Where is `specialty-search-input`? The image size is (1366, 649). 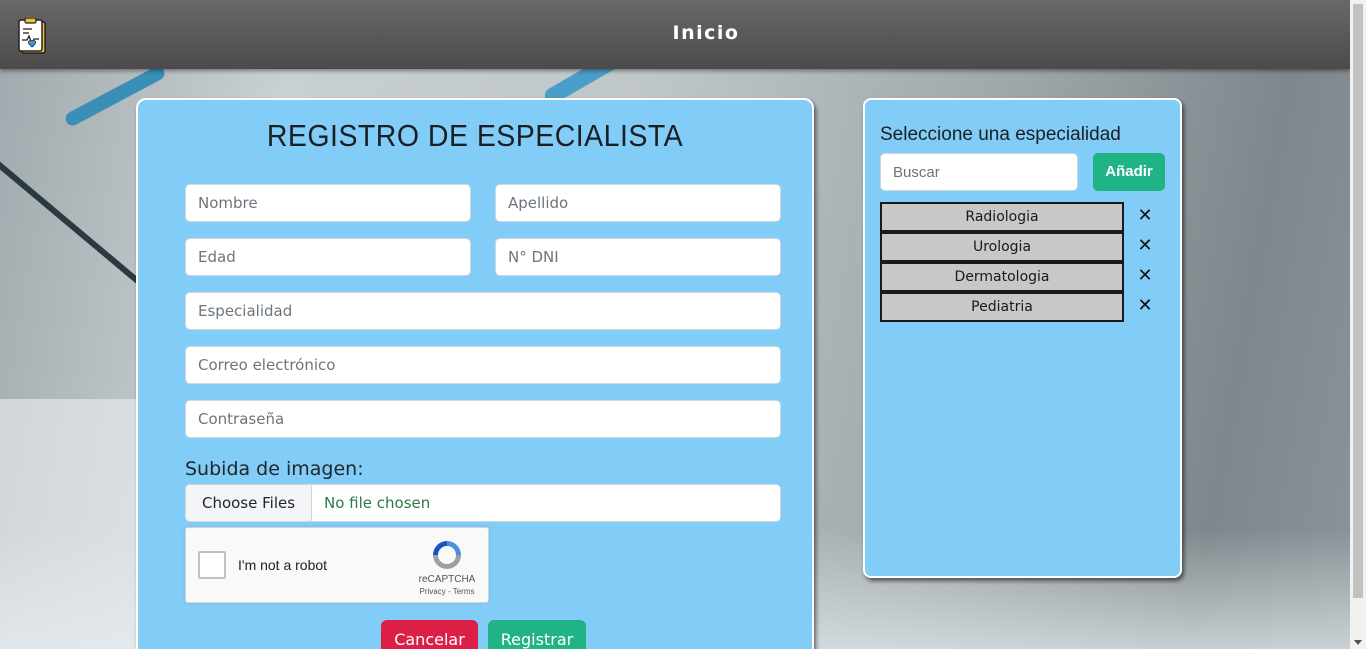
specialty-search-input is located at coordinates (979, 172).